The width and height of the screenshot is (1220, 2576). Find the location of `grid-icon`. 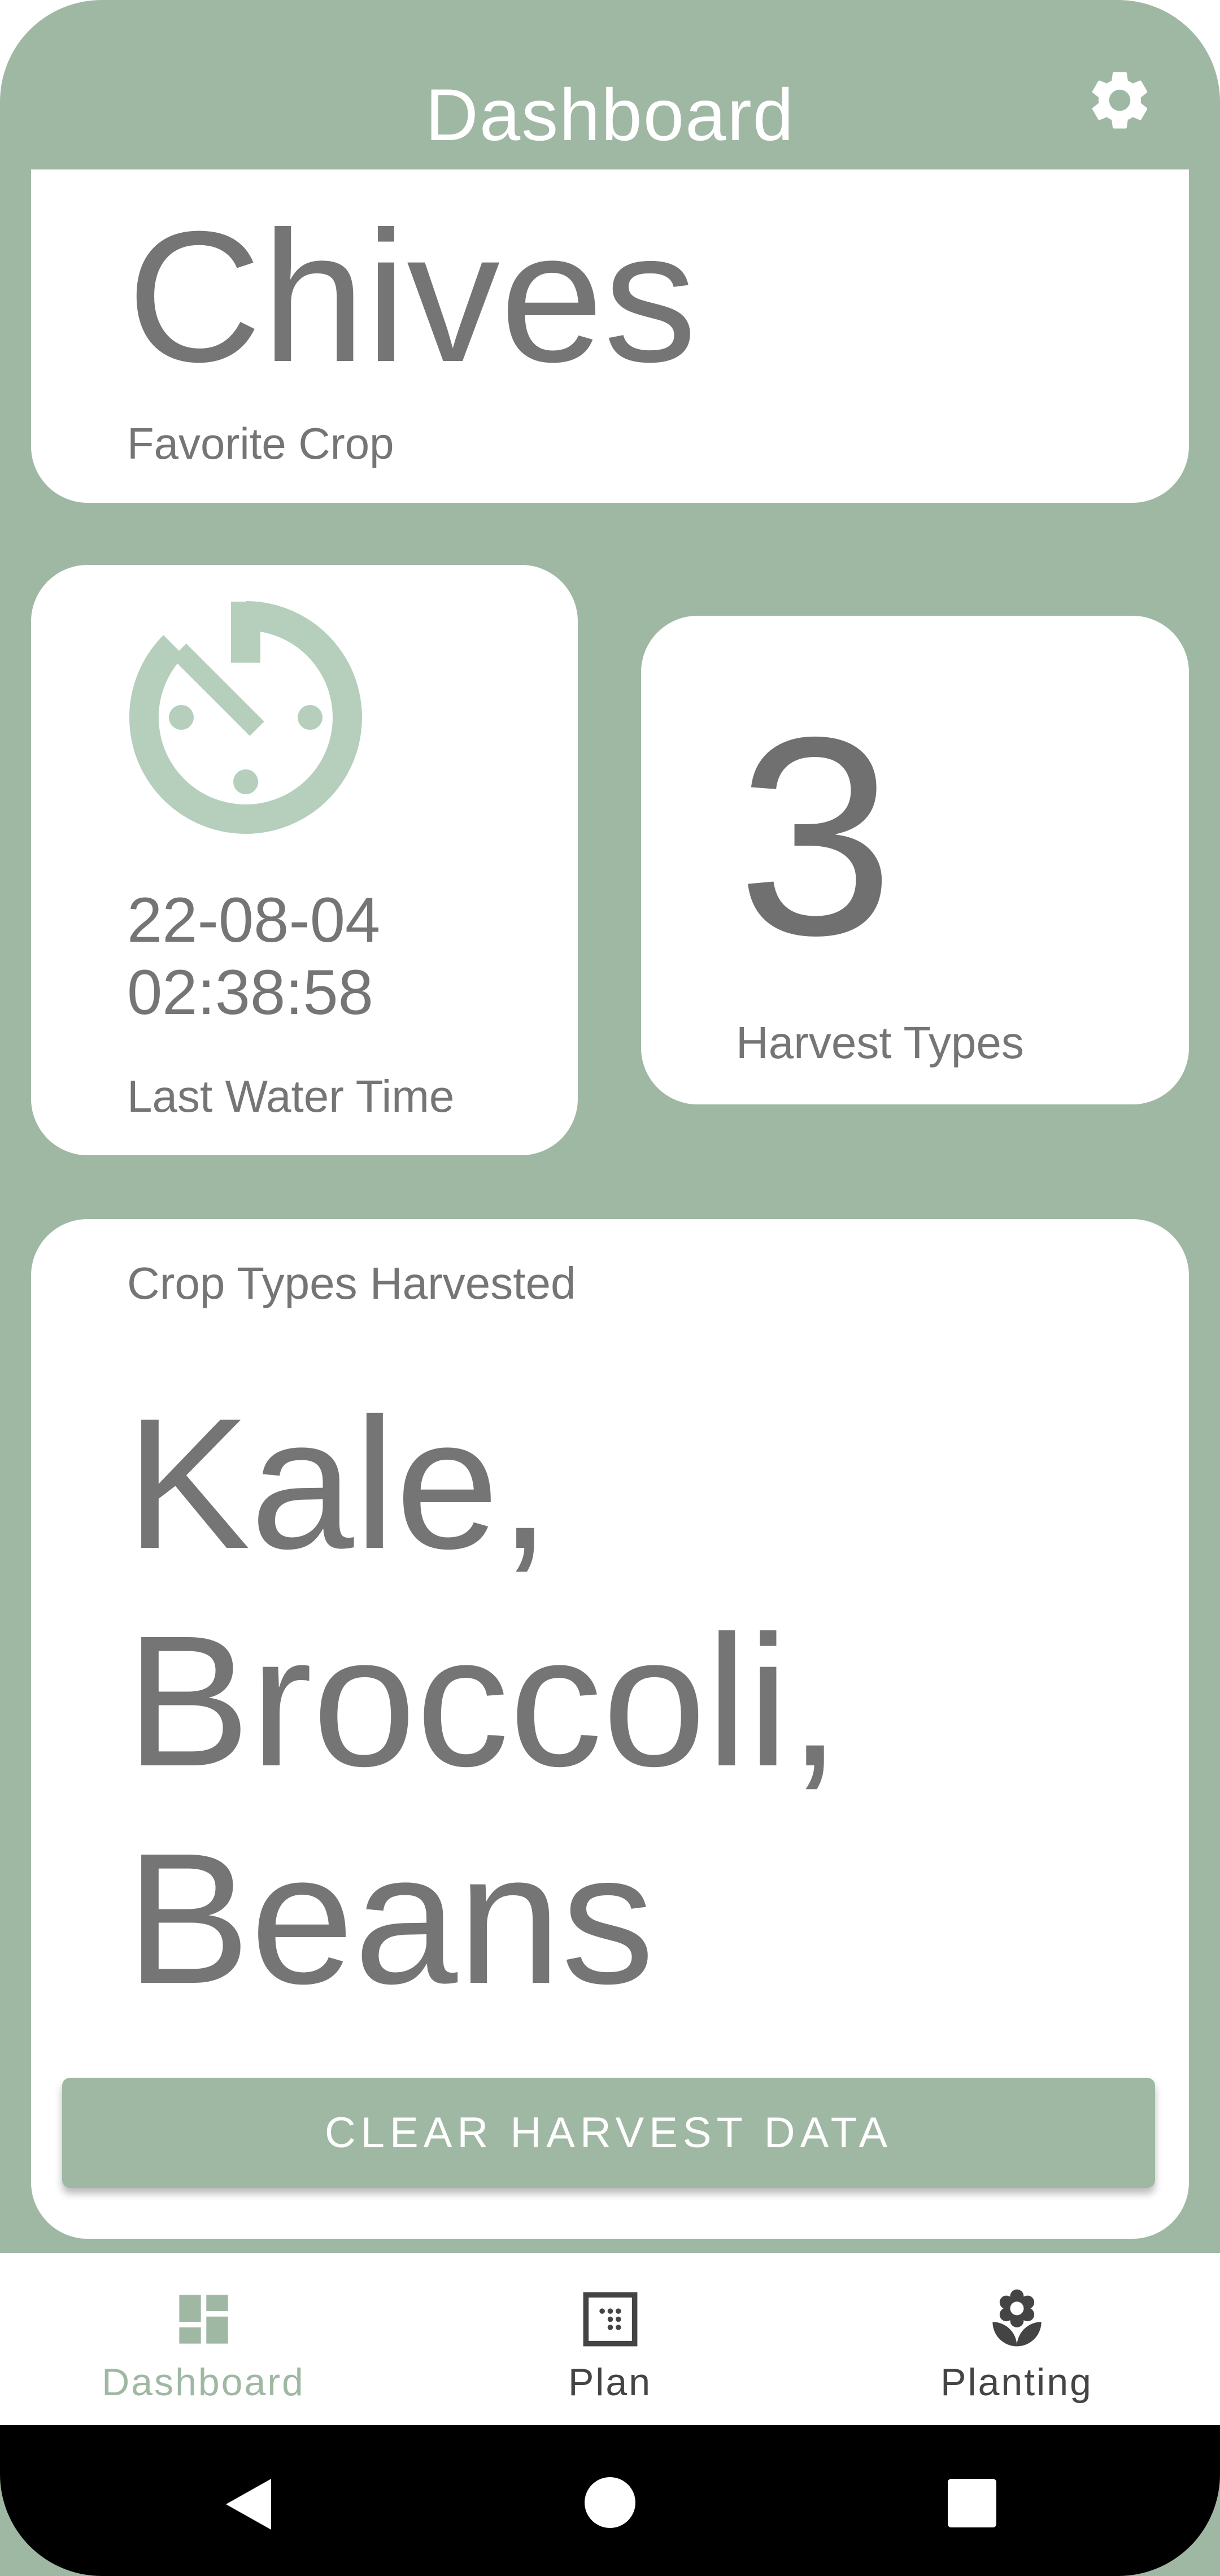

grid-icon is located at coordinates (610, 2319).